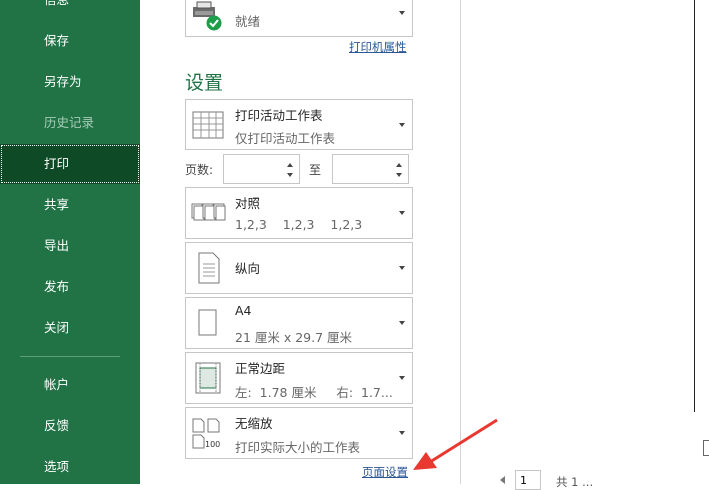 This screenshot has width=709, height=490. I want to click on zoom-to-page-icon, so click(706, 448).